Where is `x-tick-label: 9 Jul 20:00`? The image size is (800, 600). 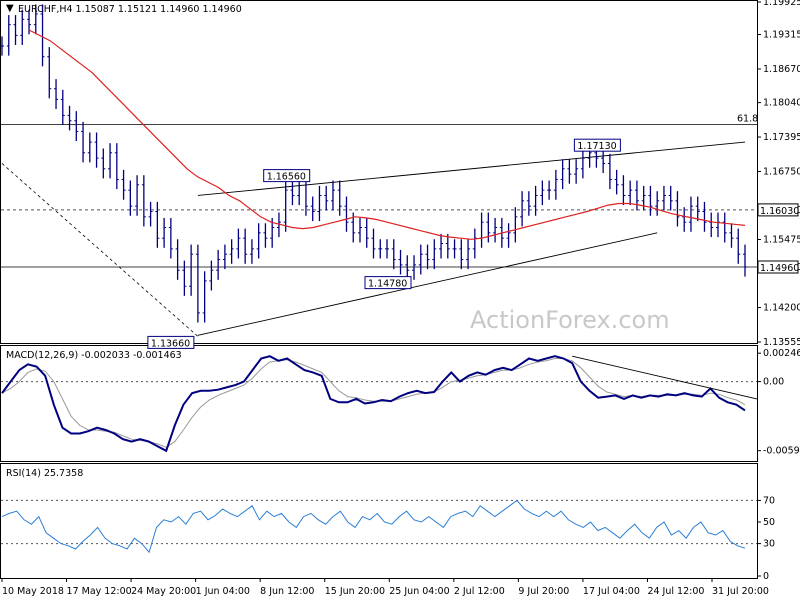 x-tick-label: 9 Jul 20:00 is located at coordinates (543, 591).